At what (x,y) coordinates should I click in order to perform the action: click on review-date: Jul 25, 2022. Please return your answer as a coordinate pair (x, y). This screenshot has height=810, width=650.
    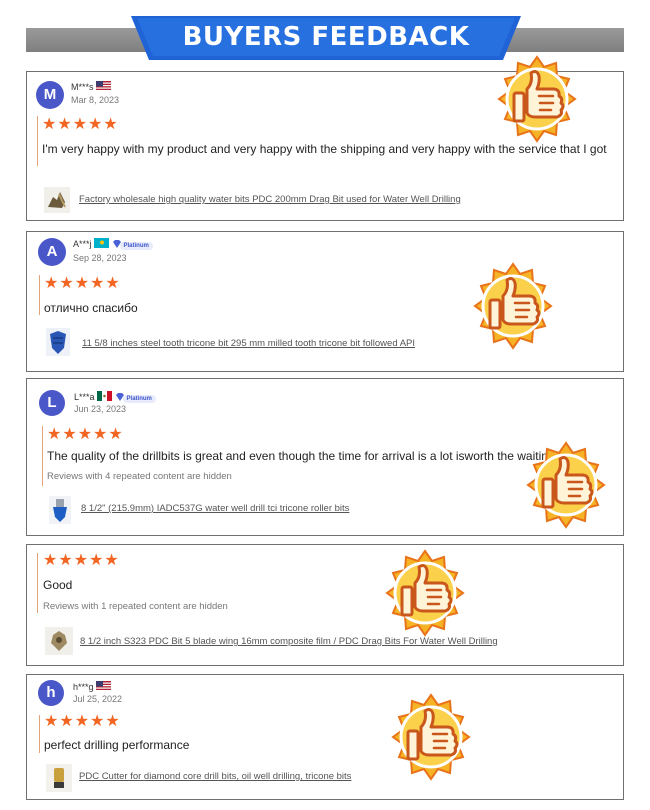
    Looking at the image, I should click on (98, 699).